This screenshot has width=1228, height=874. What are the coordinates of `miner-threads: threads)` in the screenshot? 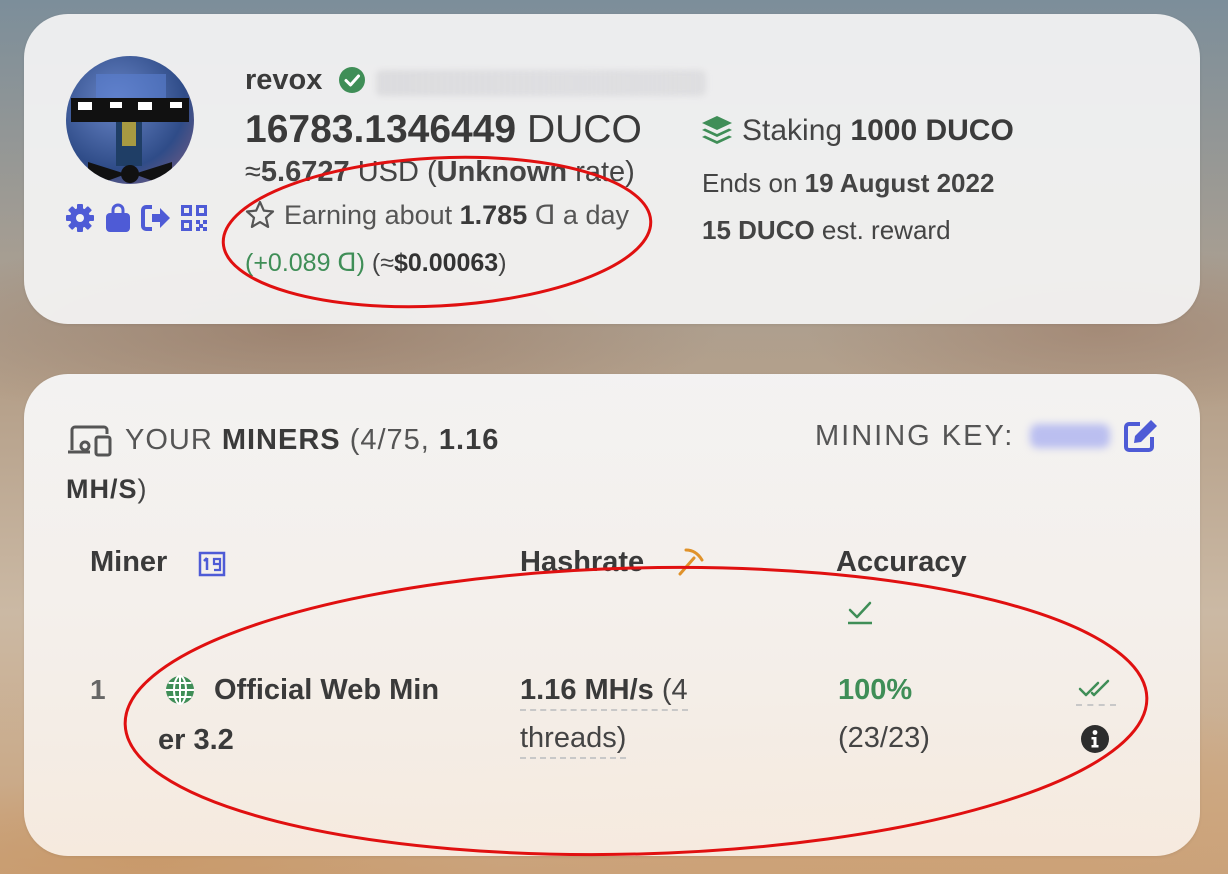 It's located at (573, 740).